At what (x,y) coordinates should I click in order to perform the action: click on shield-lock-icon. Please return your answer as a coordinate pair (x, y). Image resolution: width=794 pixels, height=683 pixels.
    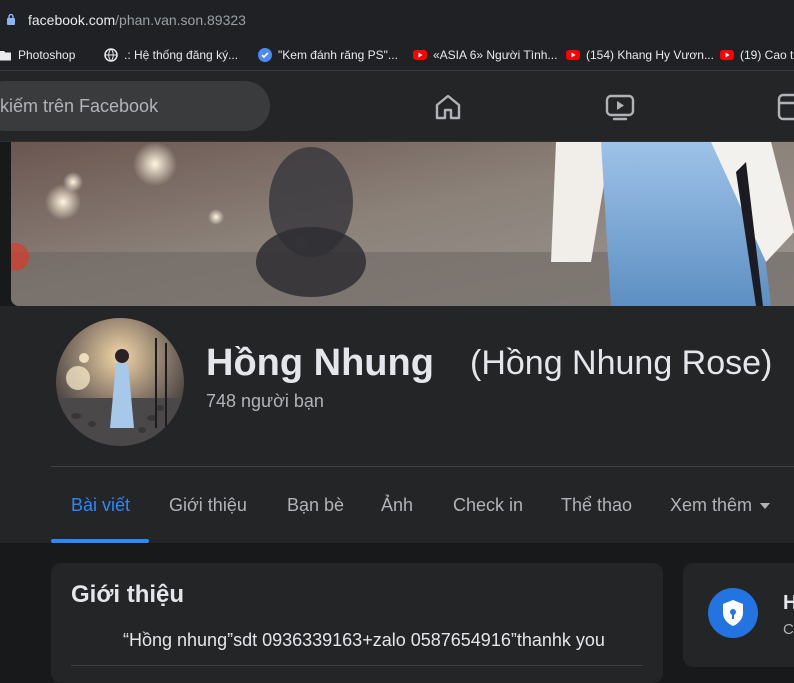
    Looking at the image, I should click on (733, 613).